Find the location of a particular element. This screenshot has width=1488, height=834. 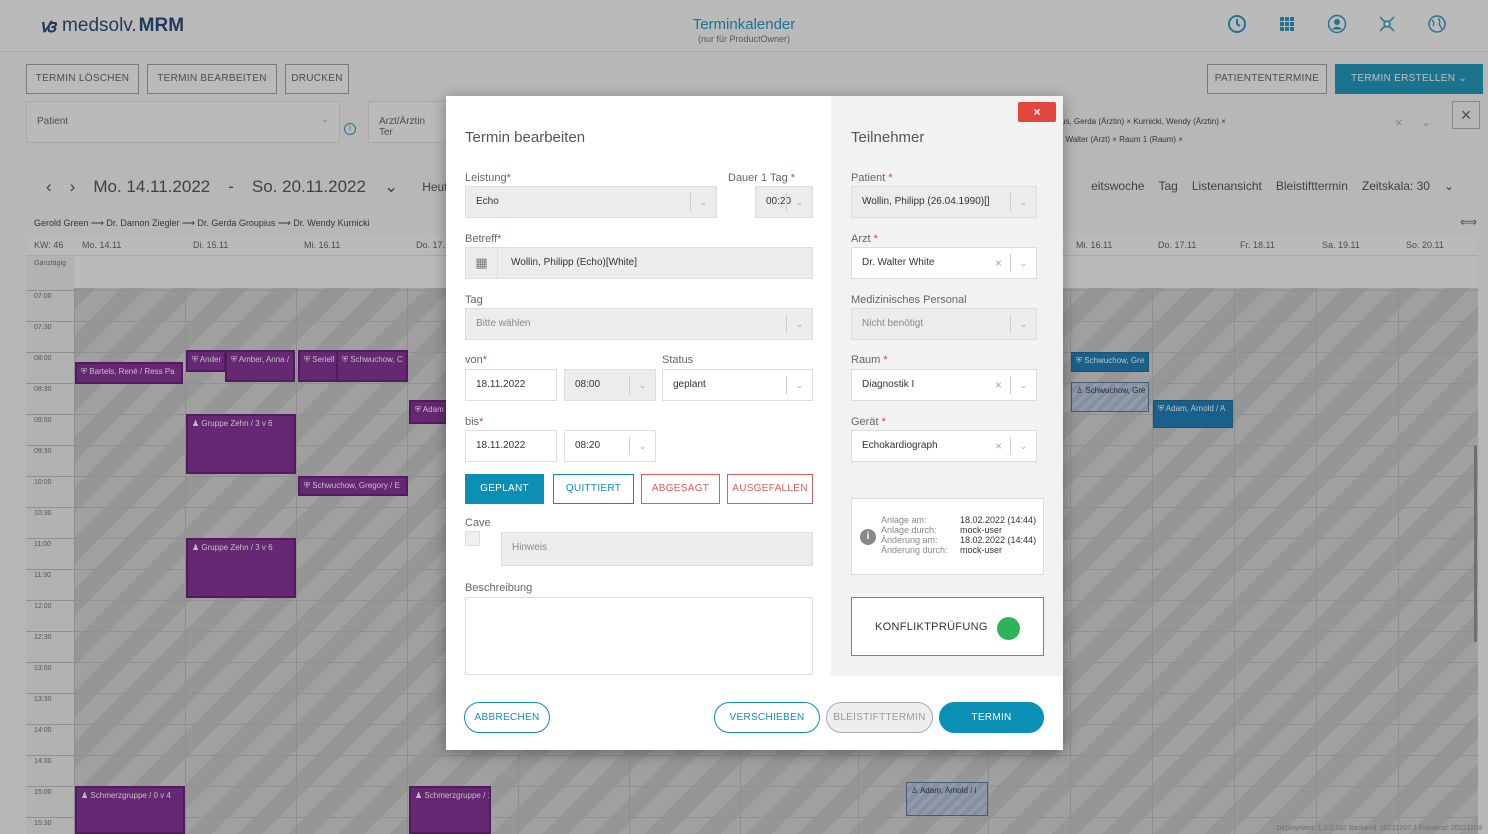

to-date-field: 18.11.2022 is located at coordinates (511, 446).